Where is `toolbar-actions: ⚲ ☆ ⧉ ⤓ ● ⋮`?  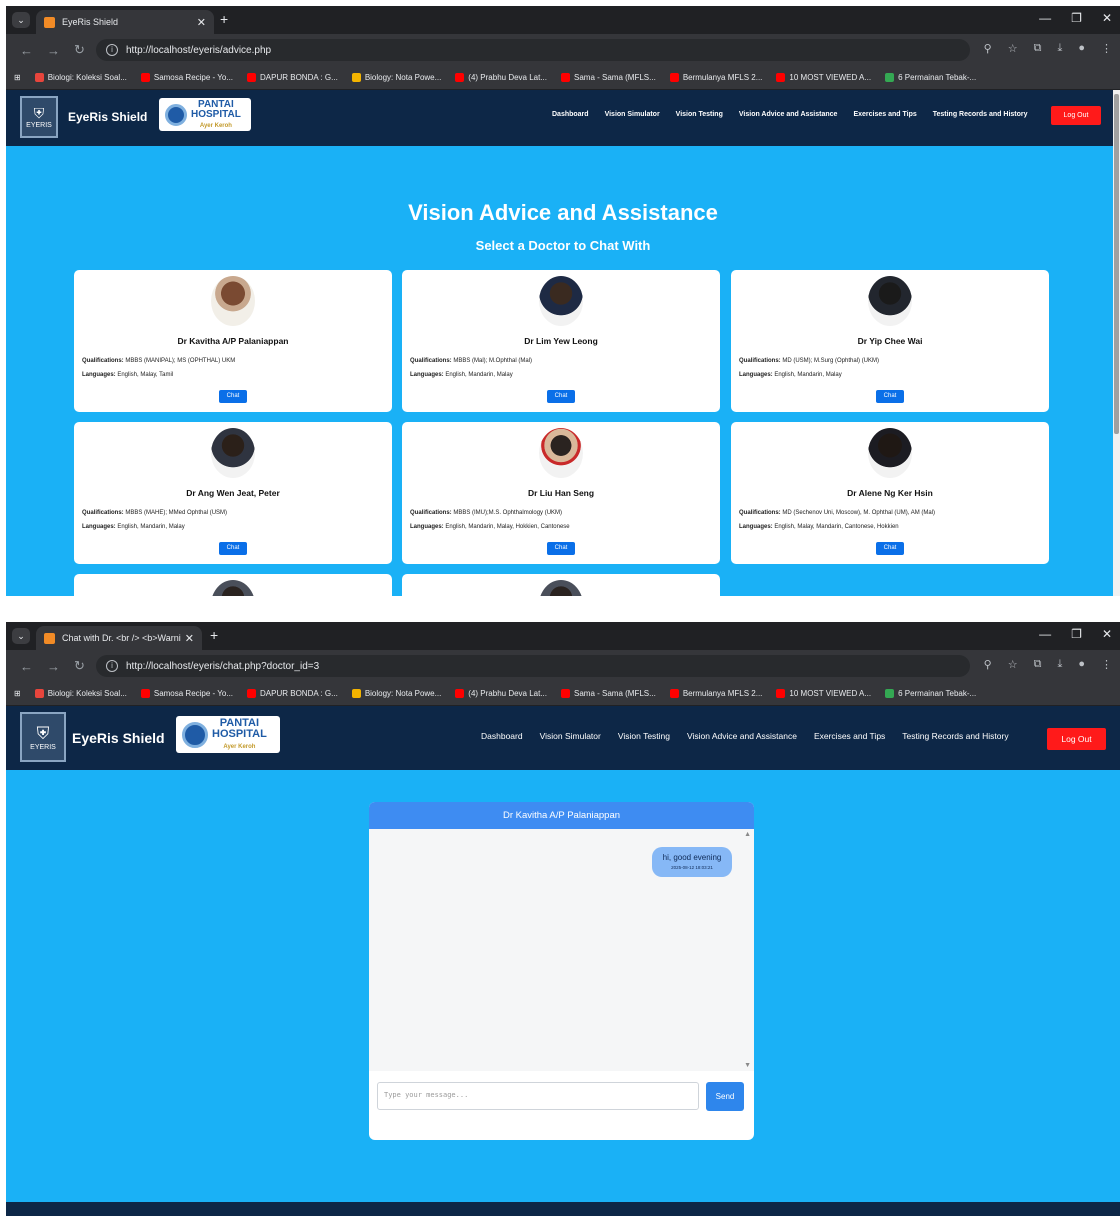 toolbar-actions: ⚲ ☆ ⧉ ⤓ ● ⋮ is located at coordinates (1048, 664).